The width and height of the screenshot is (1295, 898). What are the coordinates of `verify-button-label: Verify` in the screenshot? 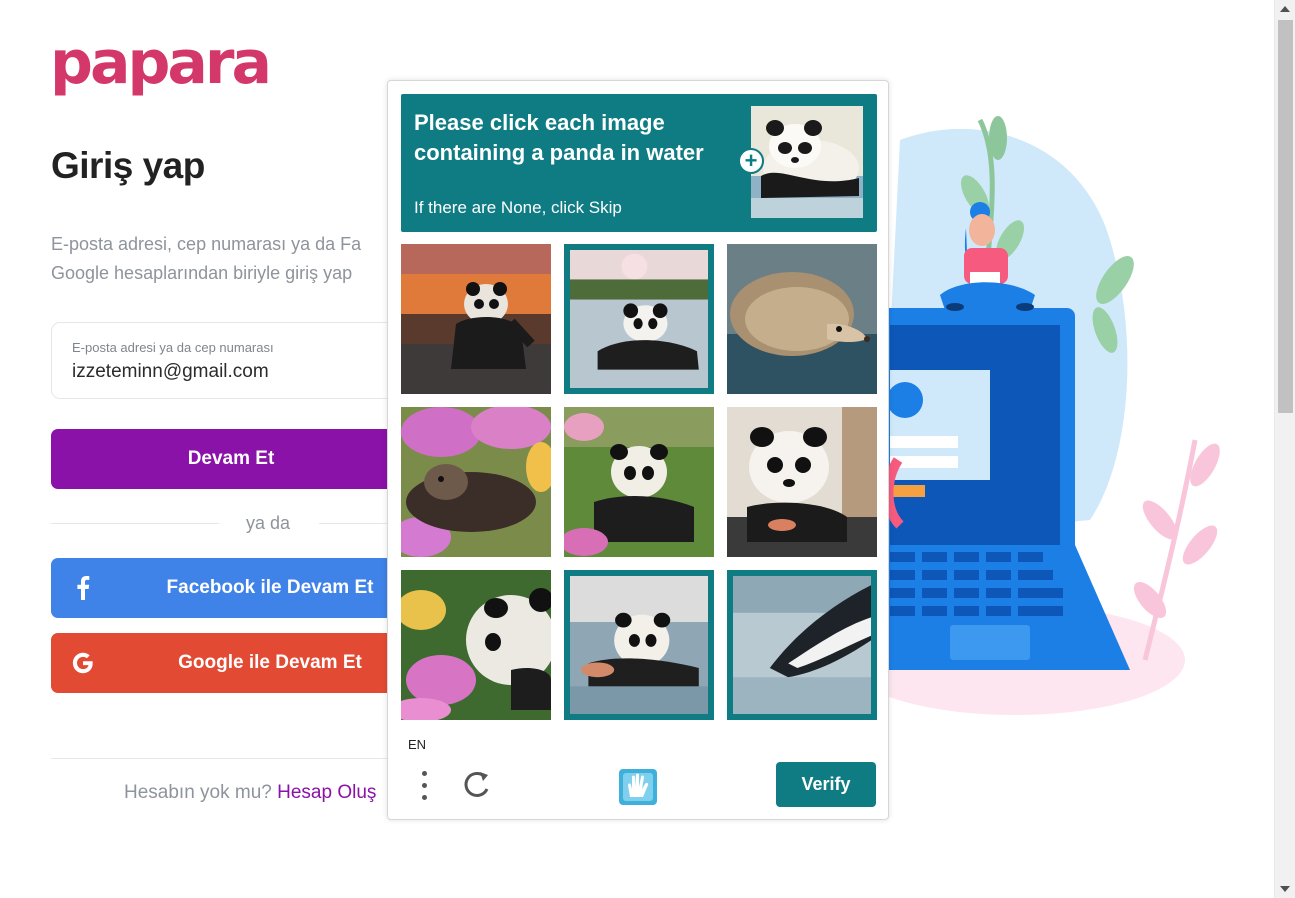 It's located at (826, 784).